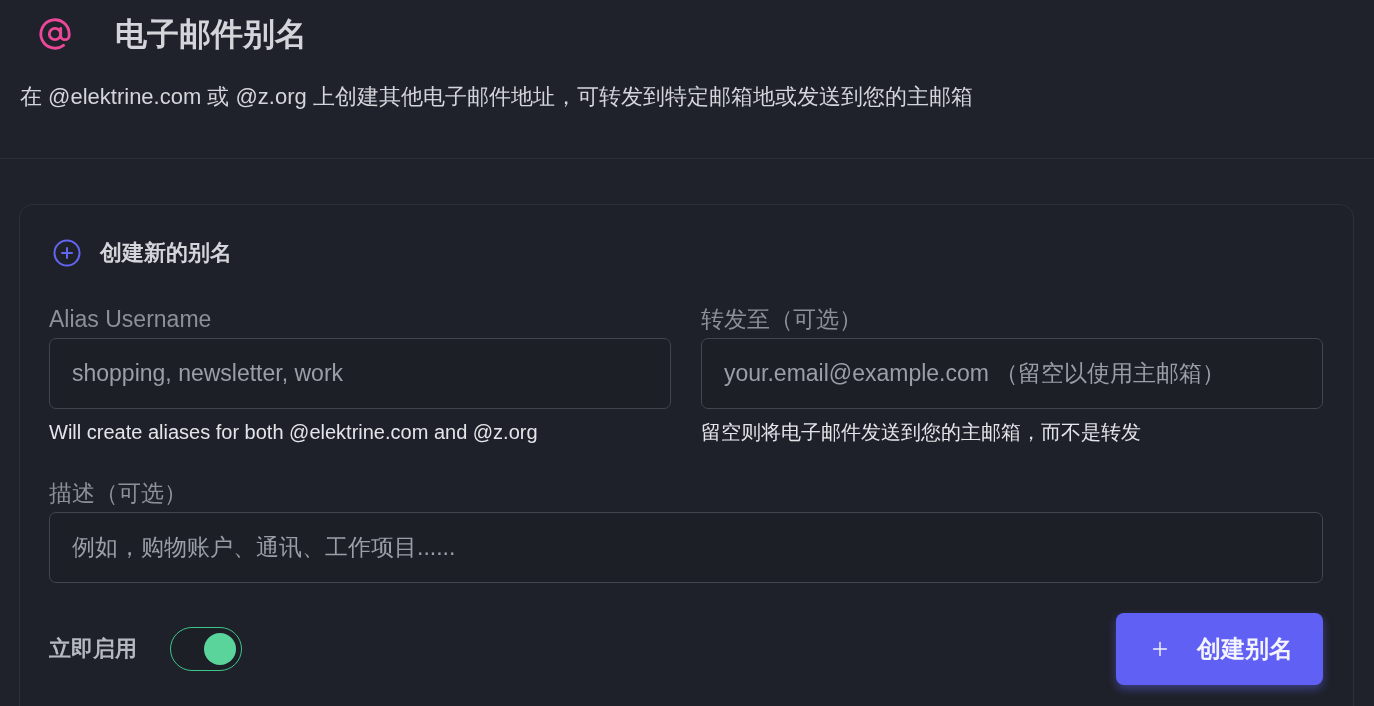  What do you see at coordinates (131, 319) in the screenshot?
I see `field-label: Alias Username` at bounding box center [131, 319].